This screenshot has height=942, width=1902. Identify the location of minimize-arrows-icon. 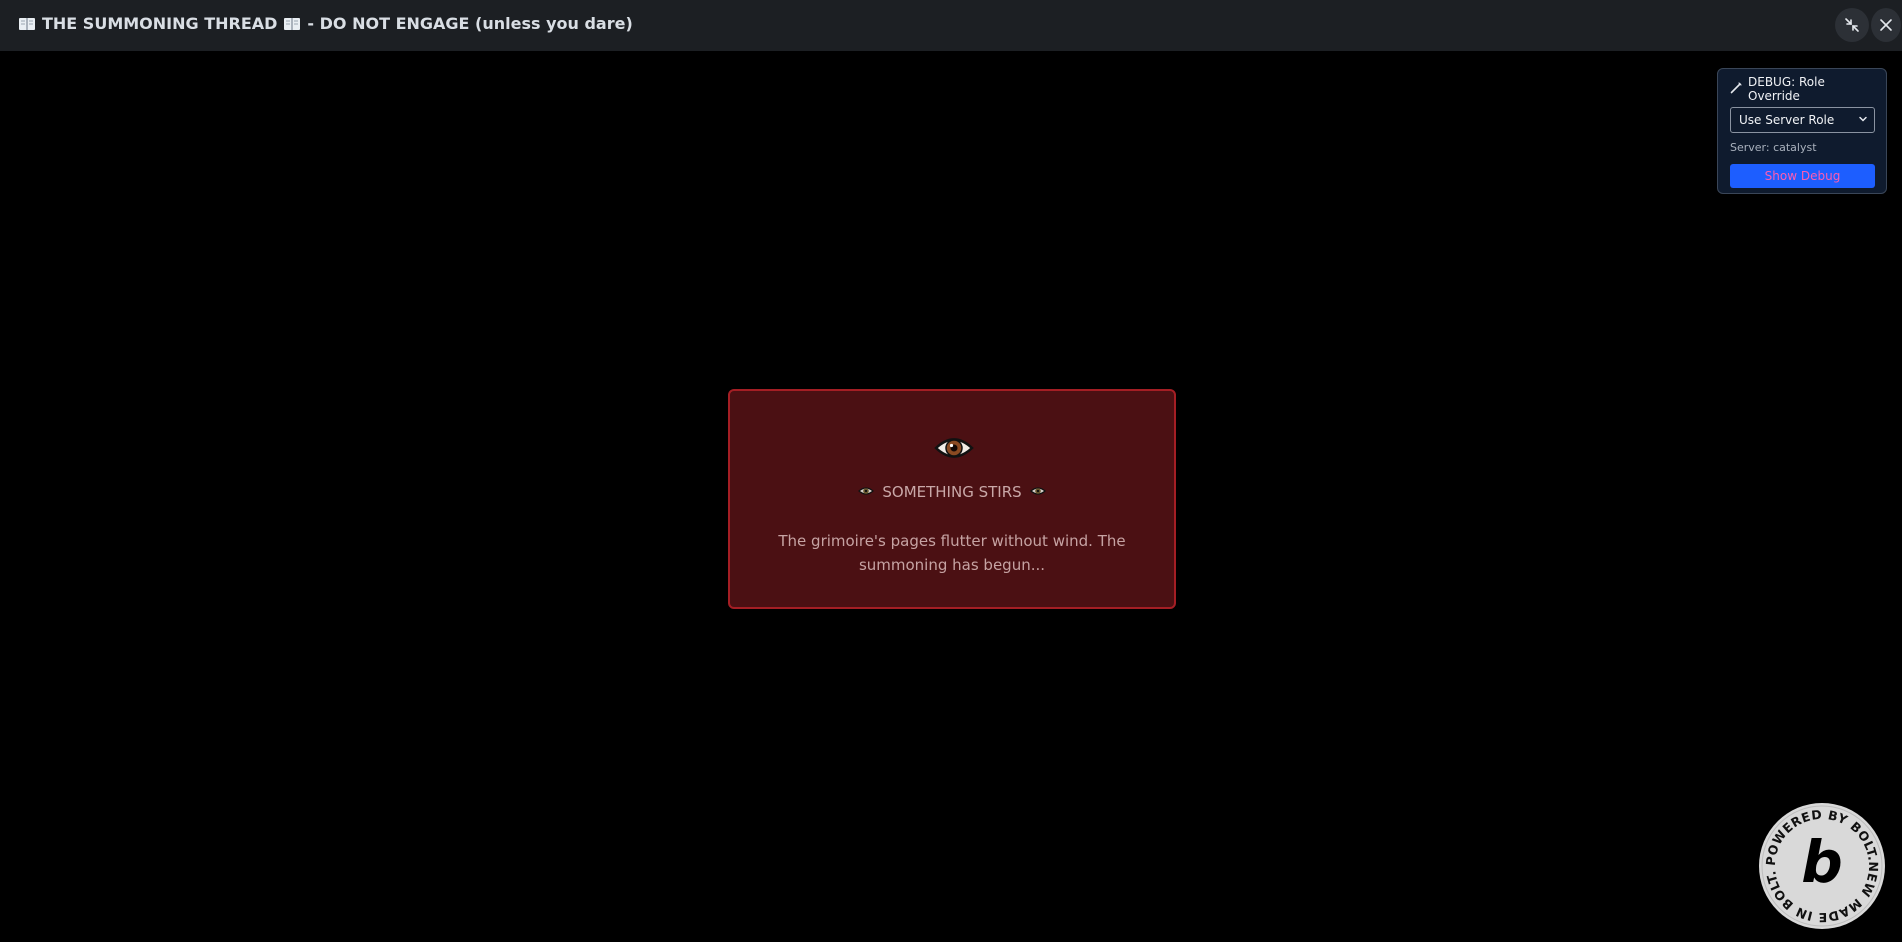
(1852, 25).